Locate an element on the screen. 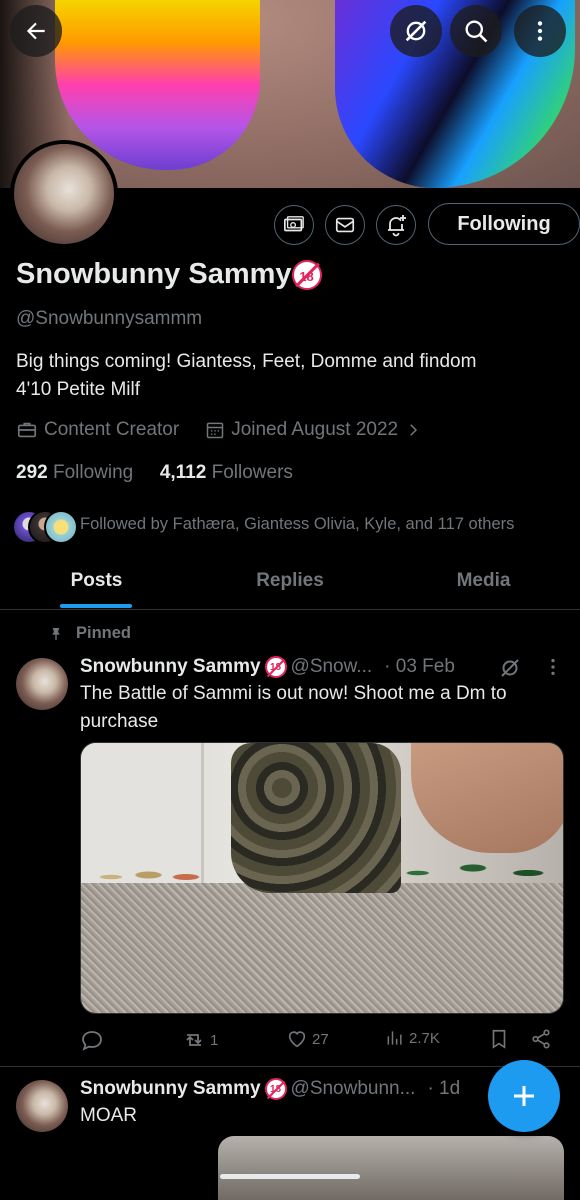 The image size is (580, 1200). bell-plus-icon is located at coordinates (397, 226).